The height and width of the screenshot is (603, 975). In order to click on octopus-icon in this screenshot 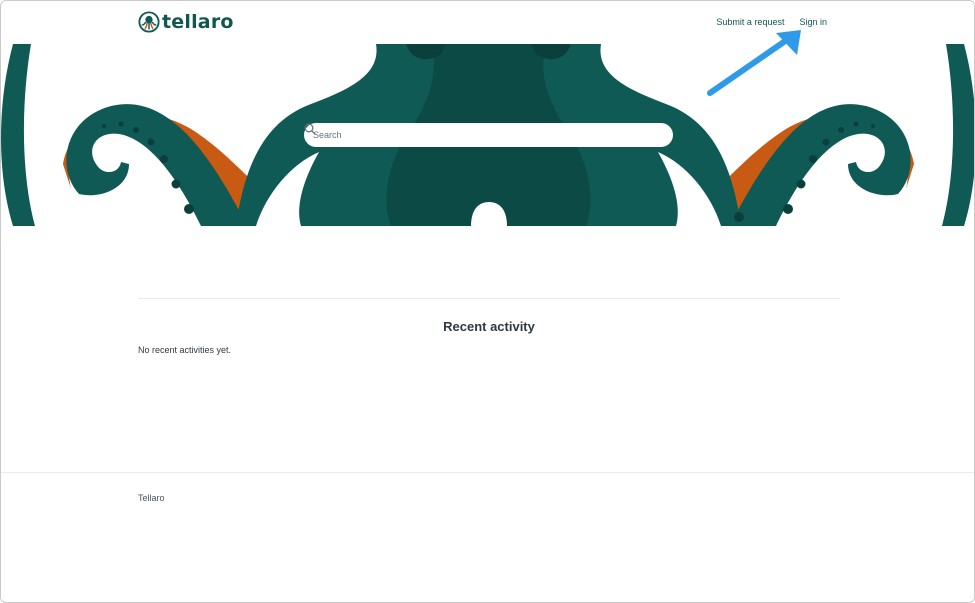, I will do `click(149, 22)`.